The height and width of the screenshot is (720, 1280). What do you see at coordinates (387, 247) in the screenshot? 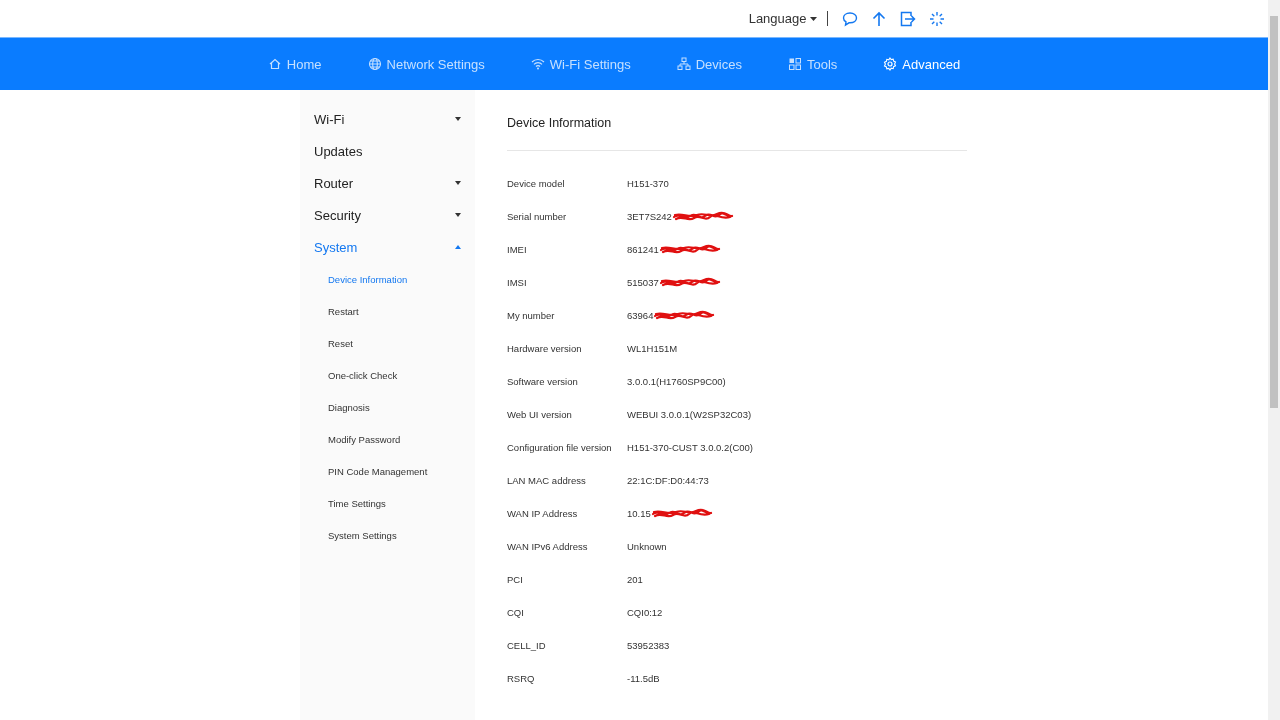
I see `sidebar-item: System` at bounding box center [387, 247].